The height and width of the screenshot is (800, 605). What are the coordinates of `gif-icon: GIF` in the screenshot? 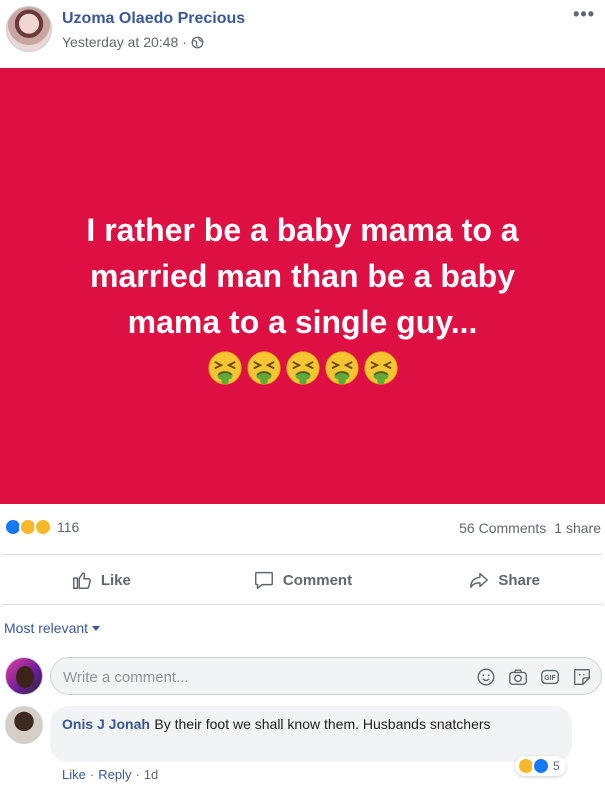 It's located at (550, 677).